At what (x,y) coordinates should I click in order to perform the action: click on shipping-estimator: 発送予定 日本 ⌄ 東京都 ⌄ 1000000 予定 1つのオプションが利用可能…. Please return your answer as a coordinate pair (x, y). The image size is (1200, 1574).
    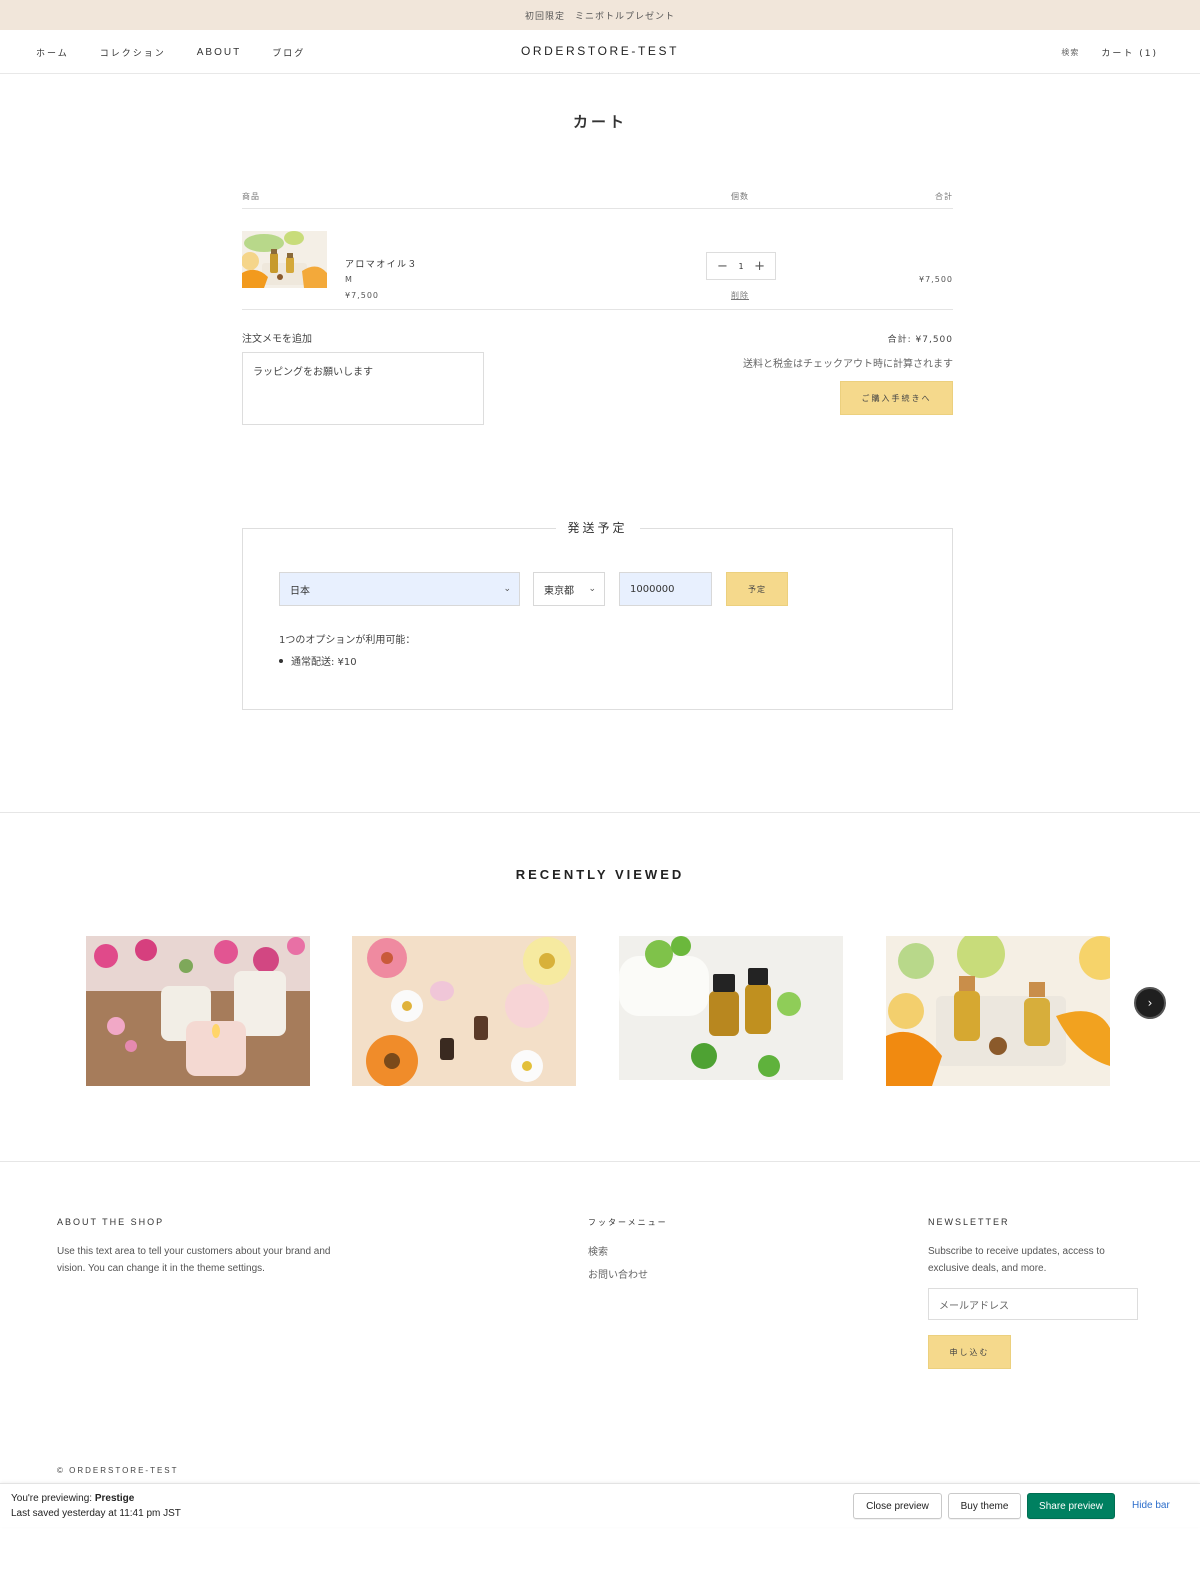
    Looking at the image, I should click on (597, 614).